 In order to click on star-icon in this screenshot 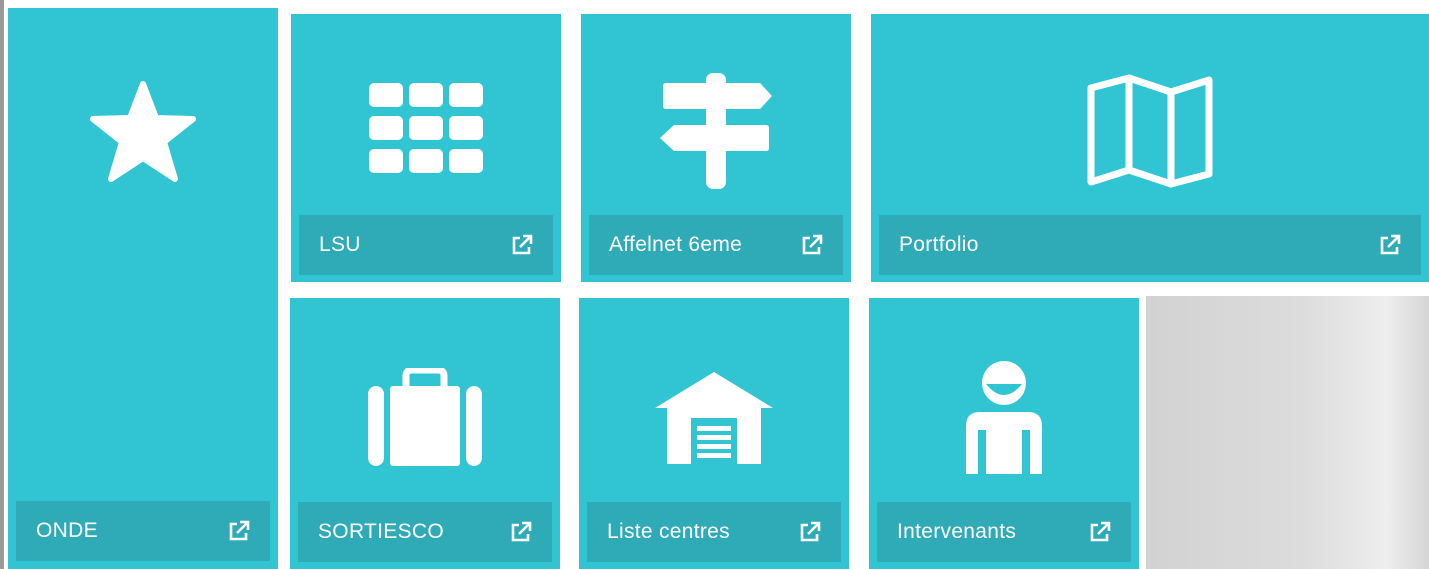, I will do `click(143, 131)`.